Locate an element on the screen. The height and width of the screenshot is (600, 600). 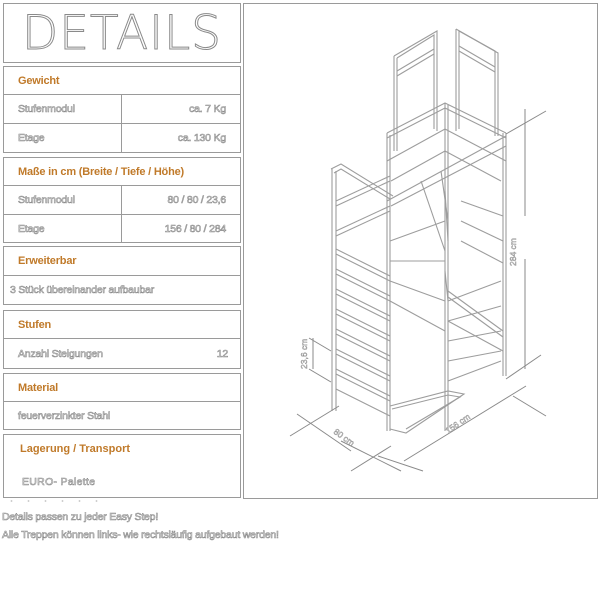
storage-section: Lagerung / Transport EURO- Palette is located at coordinates (122, 466).